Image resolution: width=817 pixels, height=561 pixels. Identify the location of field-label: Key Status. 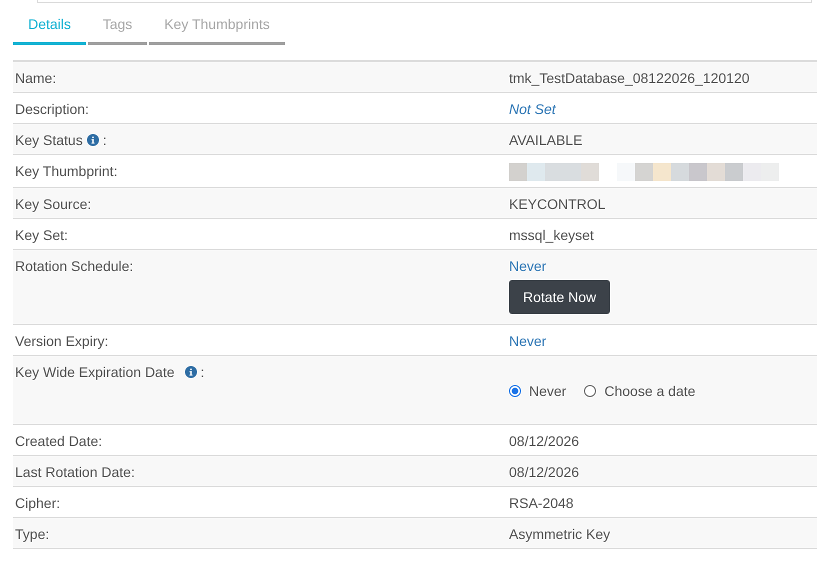
(49, 140).